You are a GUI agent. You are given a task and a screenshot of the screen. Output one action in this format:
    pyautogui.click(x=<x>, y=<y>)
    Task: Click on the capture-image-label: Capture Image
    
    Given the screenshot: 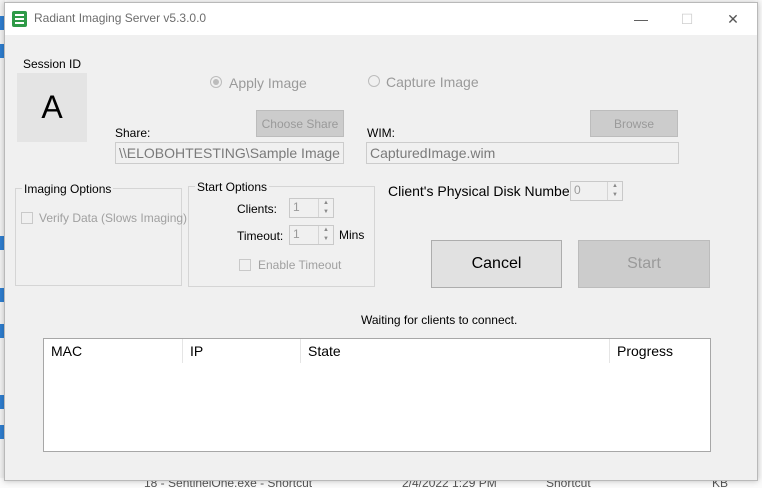 What is the action you would take?
    pyautogui.click(x=432, y=82)
    